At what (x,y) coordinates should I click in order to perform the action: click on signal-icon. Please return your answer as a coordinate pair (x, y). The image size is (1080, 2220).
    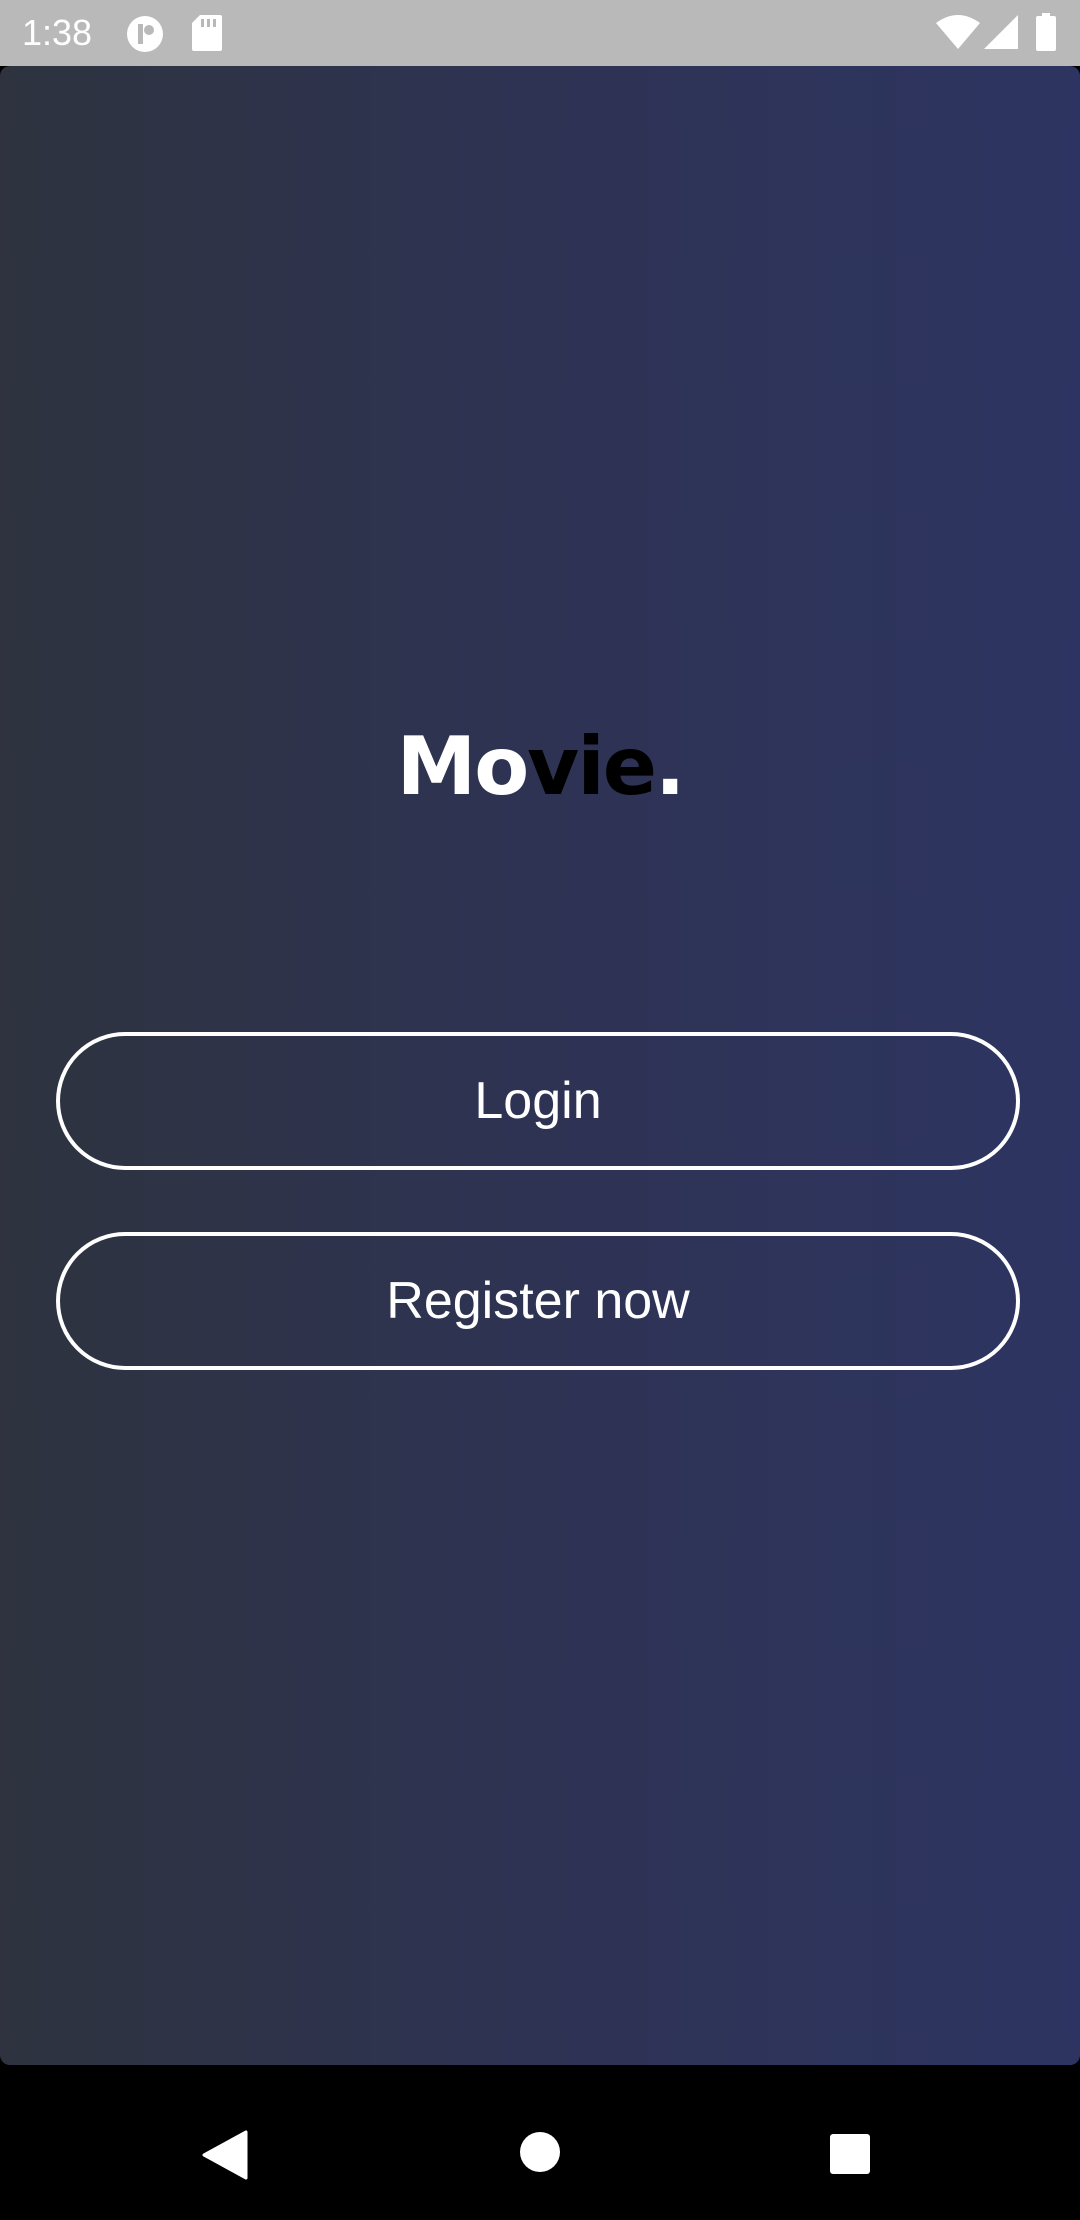
    Looking at the image, I should click on (1001, 32).